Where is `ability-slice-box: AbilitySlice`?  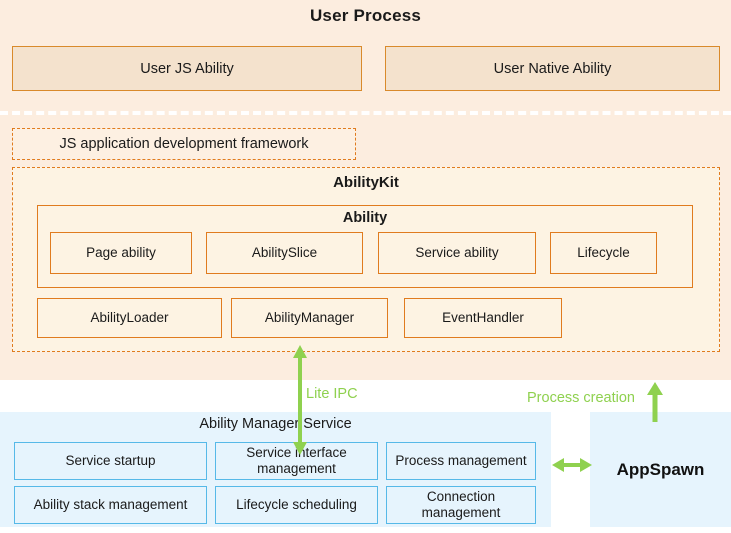 ability-slice-box: AbilitySlice is located at coordinates (284, 253).